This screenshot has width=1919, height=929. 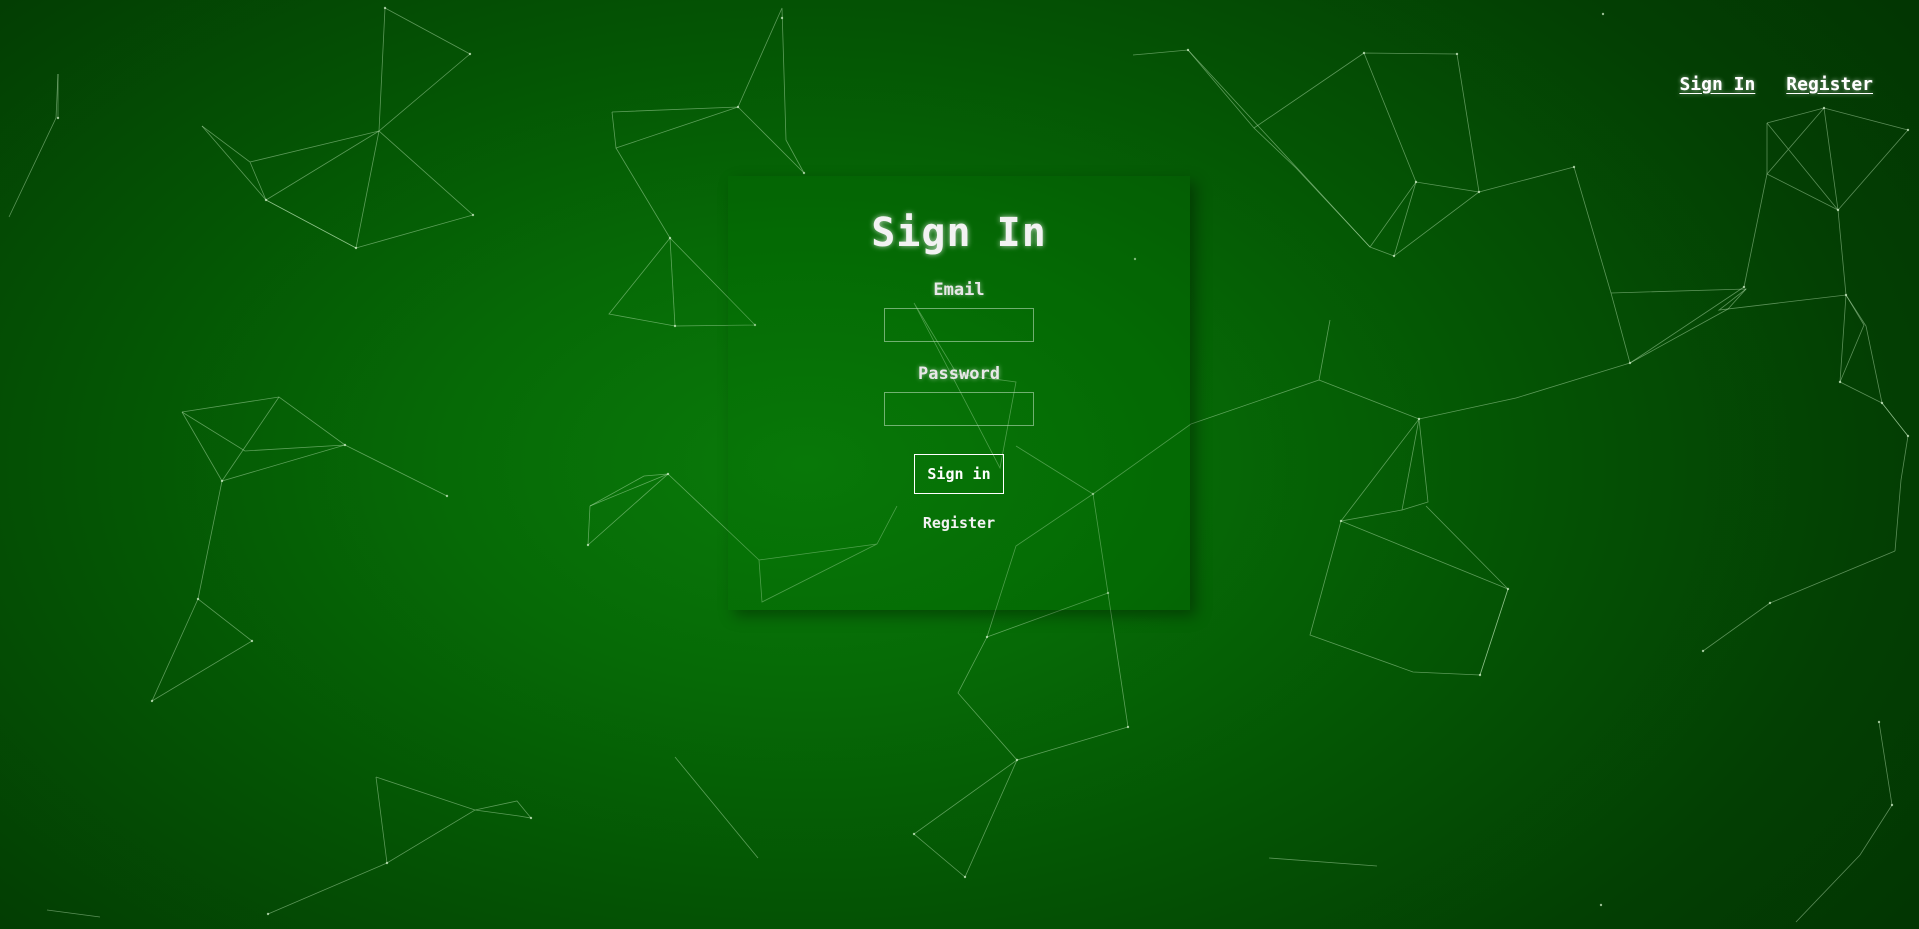 What do you see at coordinates (959, 523) in the screenshot?
I see `register-link: Register` at bounding box center [959, 523].